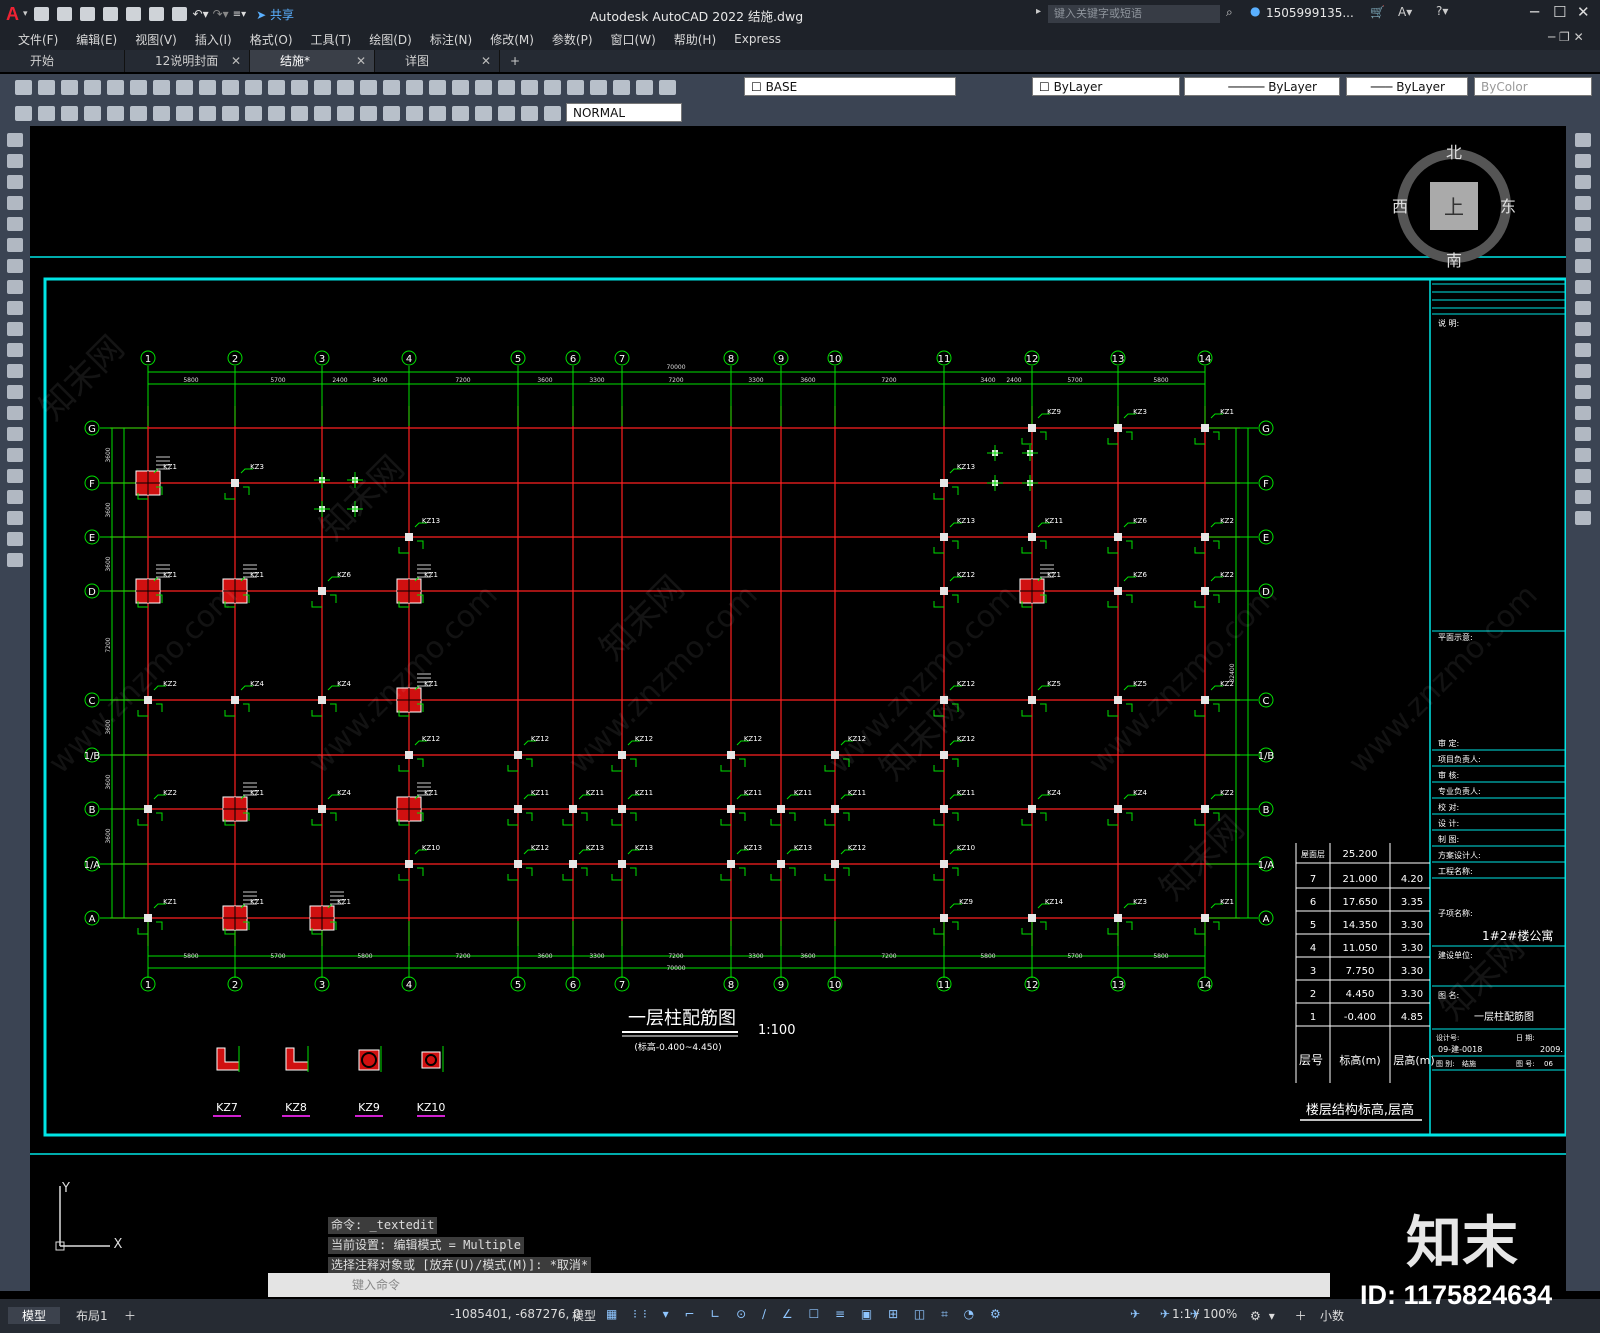  What do you see at coordinates (1332, 1315) in the screenshot?
I see `units-value: 小数` at bounding box center [1332, 1315].